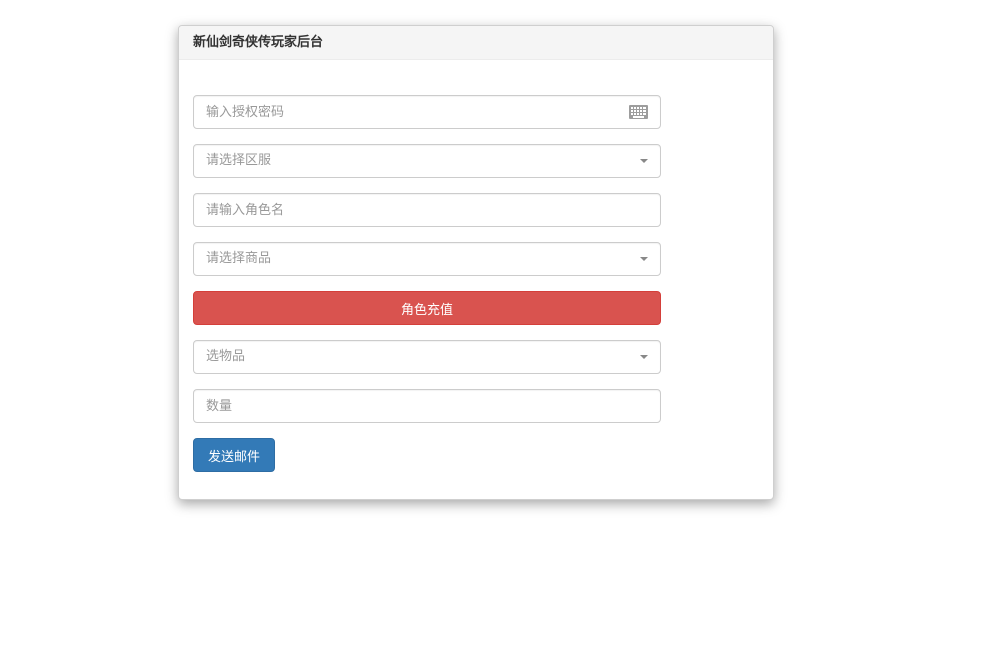  I want to click on role-name-input, so click(427, 210).